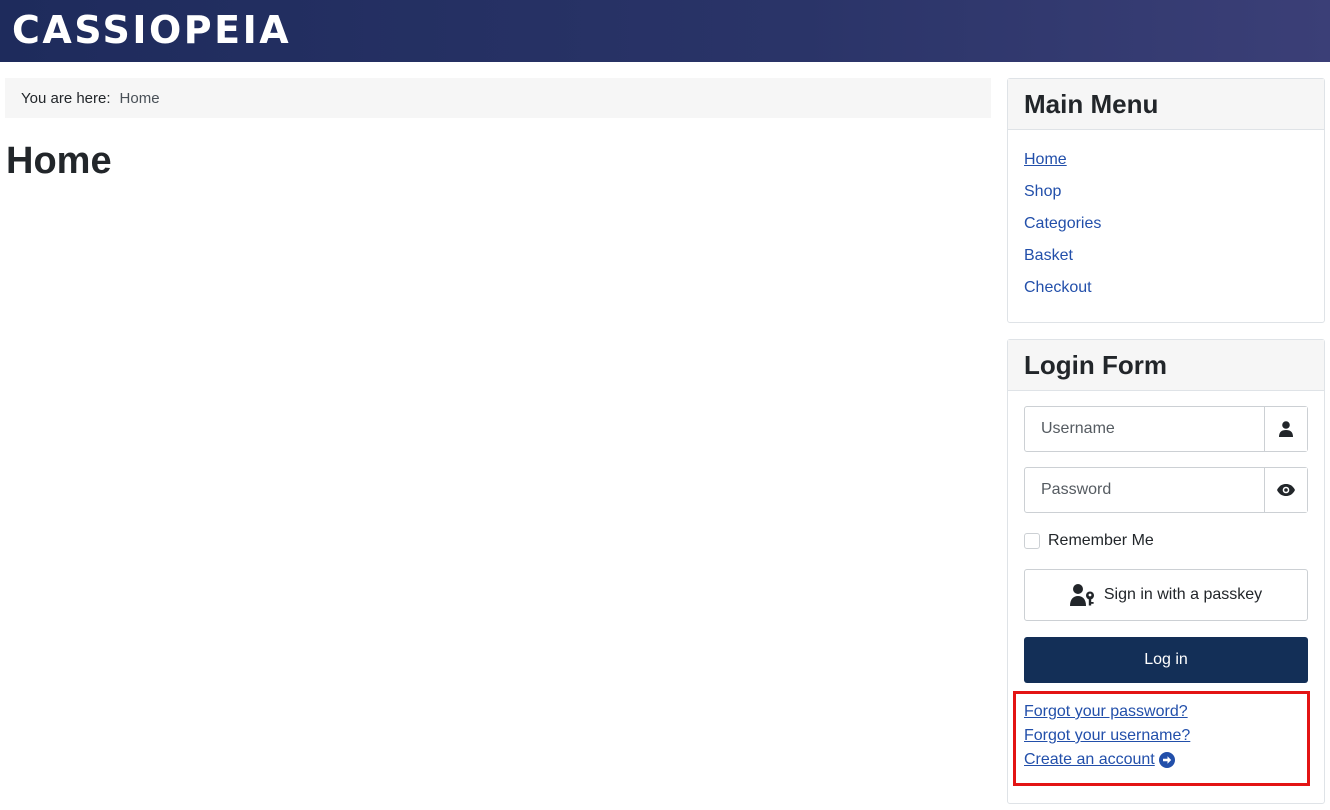  I want to click on username-addon, so click(1285, 429).